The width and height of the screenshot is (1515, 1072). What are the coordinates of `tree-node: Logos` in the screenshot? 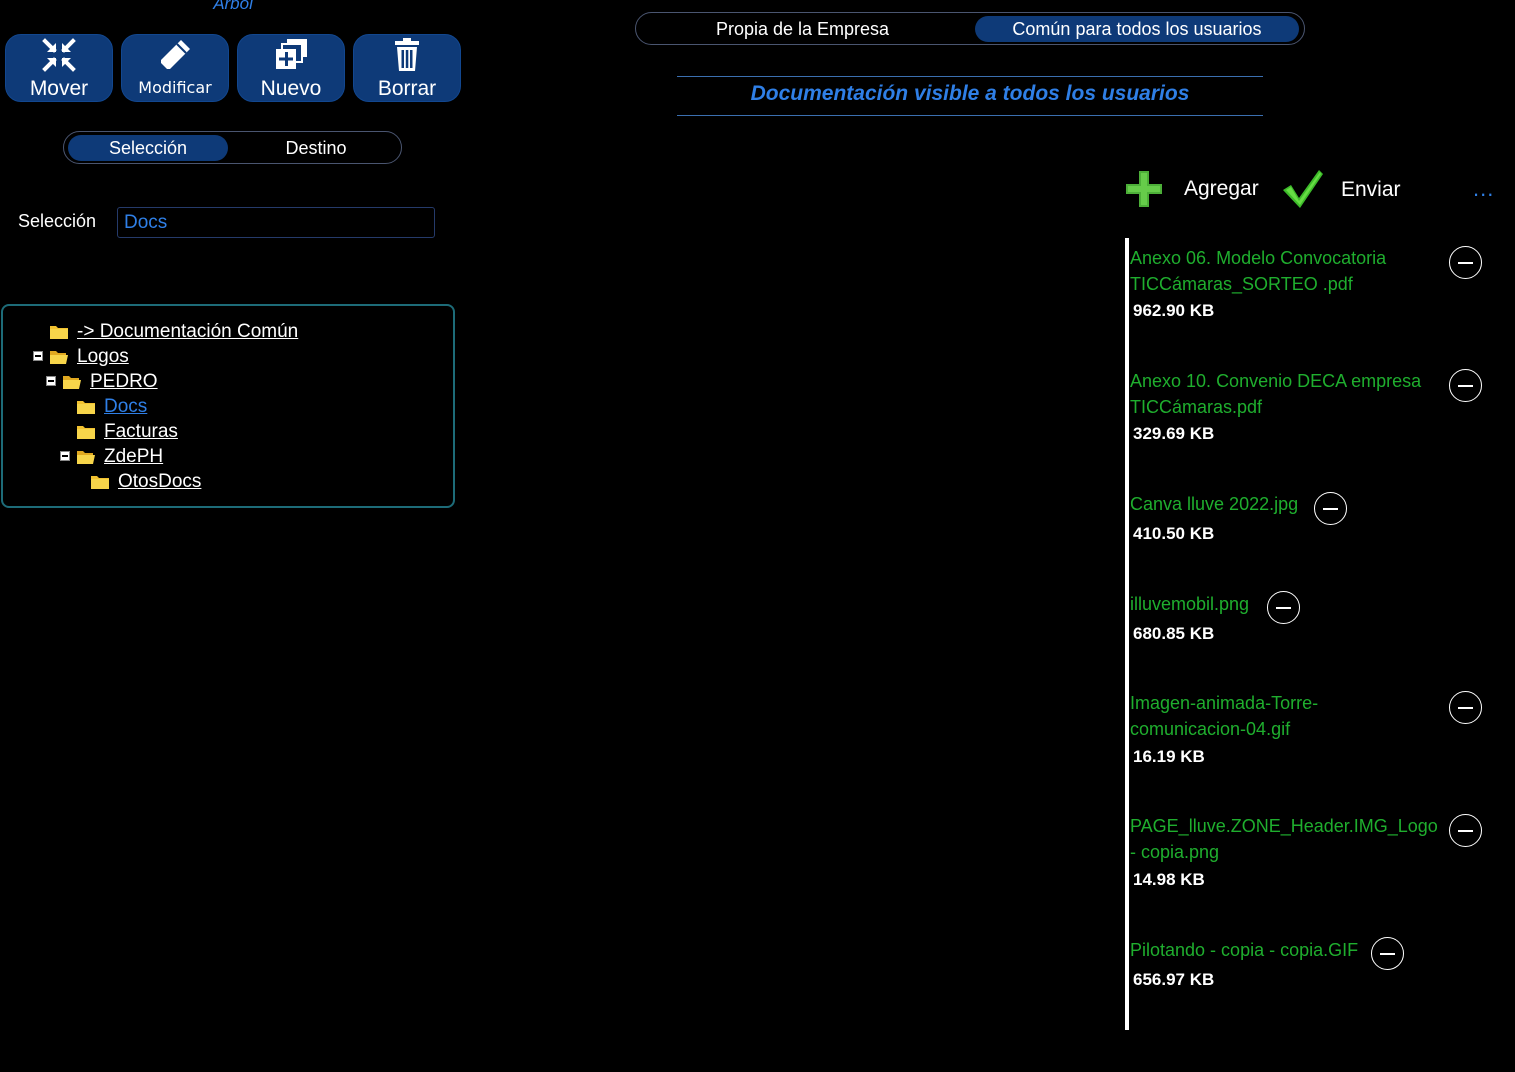 It's located at (81, 357).